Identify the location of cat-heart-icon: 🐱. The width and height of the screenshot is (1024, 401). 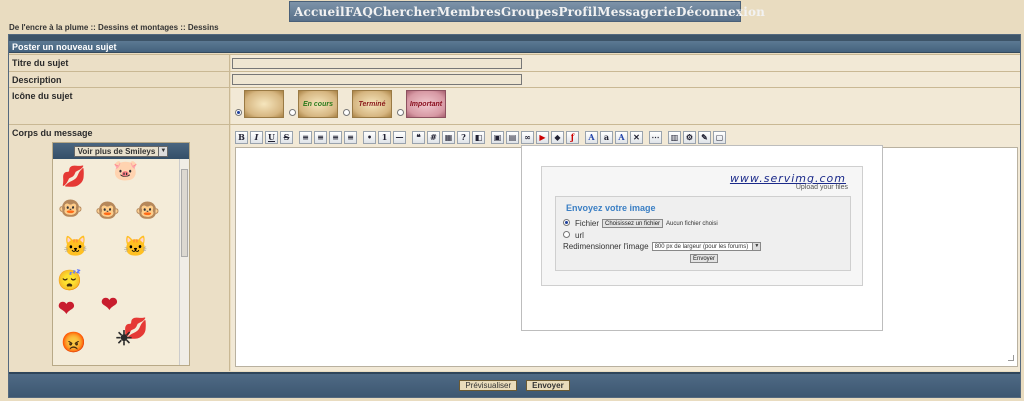
(75, 247).